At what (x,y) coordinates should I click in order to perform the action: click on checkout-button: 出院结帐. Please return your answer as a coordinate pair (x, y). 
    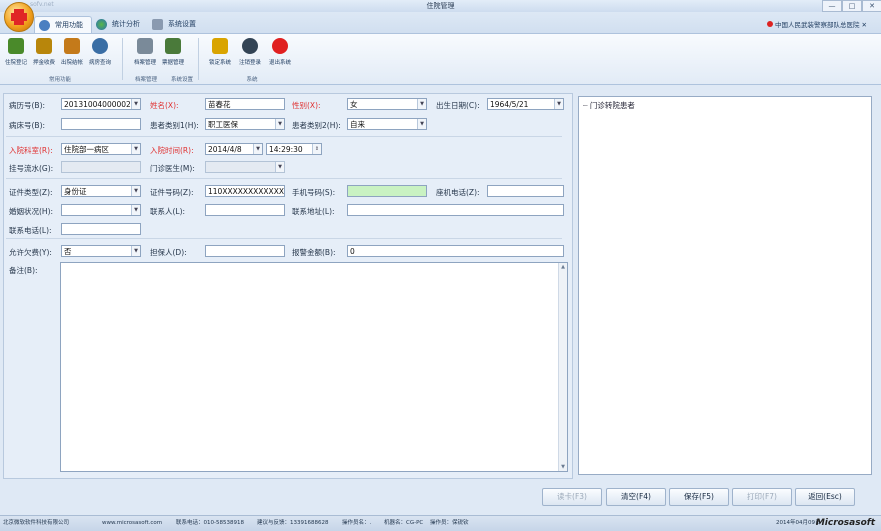
    Looking at the image, I should click on (72, 52).